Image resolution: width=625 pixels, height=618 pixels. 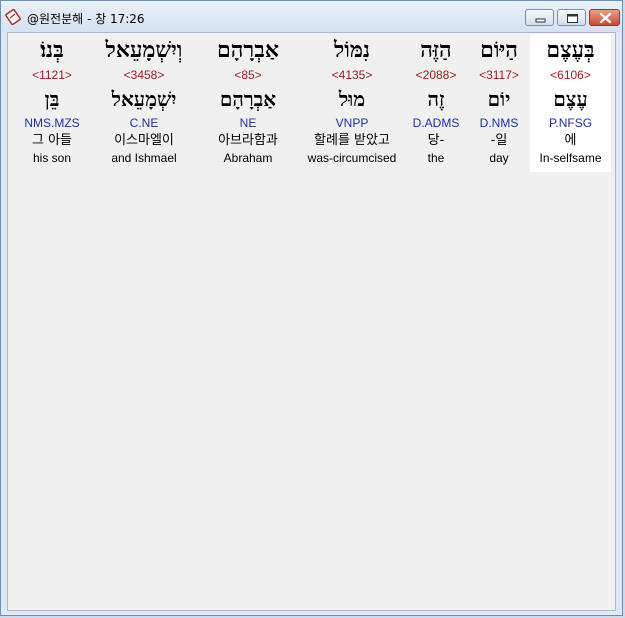 What do you see at coordinates (144, 123) in the screenshot?
I see `morphology-code: C.NE` at bounding box center [144, 123].